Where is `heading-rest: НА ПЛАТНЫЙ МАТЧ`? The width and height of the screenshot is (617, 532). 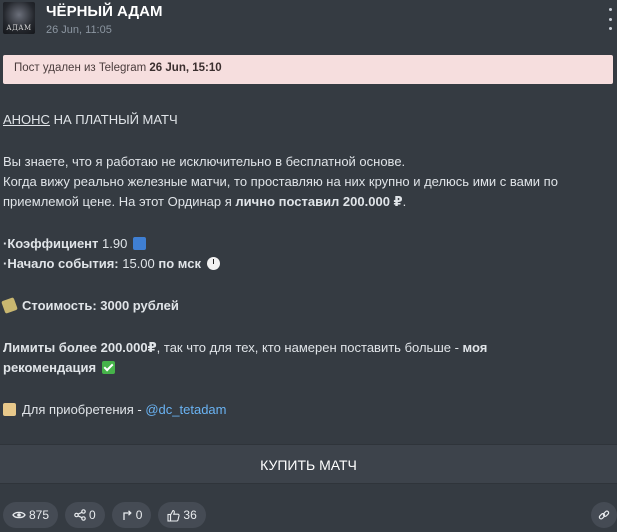
heading-rest: НА ПЛАТНЫЙ МАТЧ is located at coordinates (113, 119).